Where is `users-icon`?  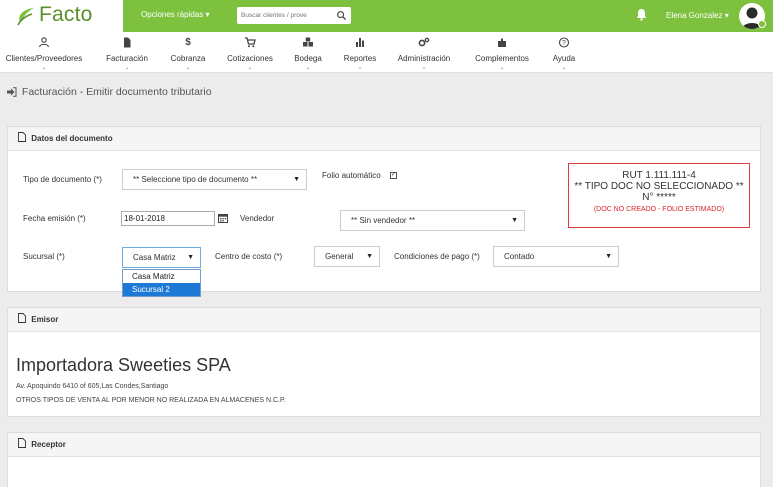 users-icon is located at coordinates (44, 42).